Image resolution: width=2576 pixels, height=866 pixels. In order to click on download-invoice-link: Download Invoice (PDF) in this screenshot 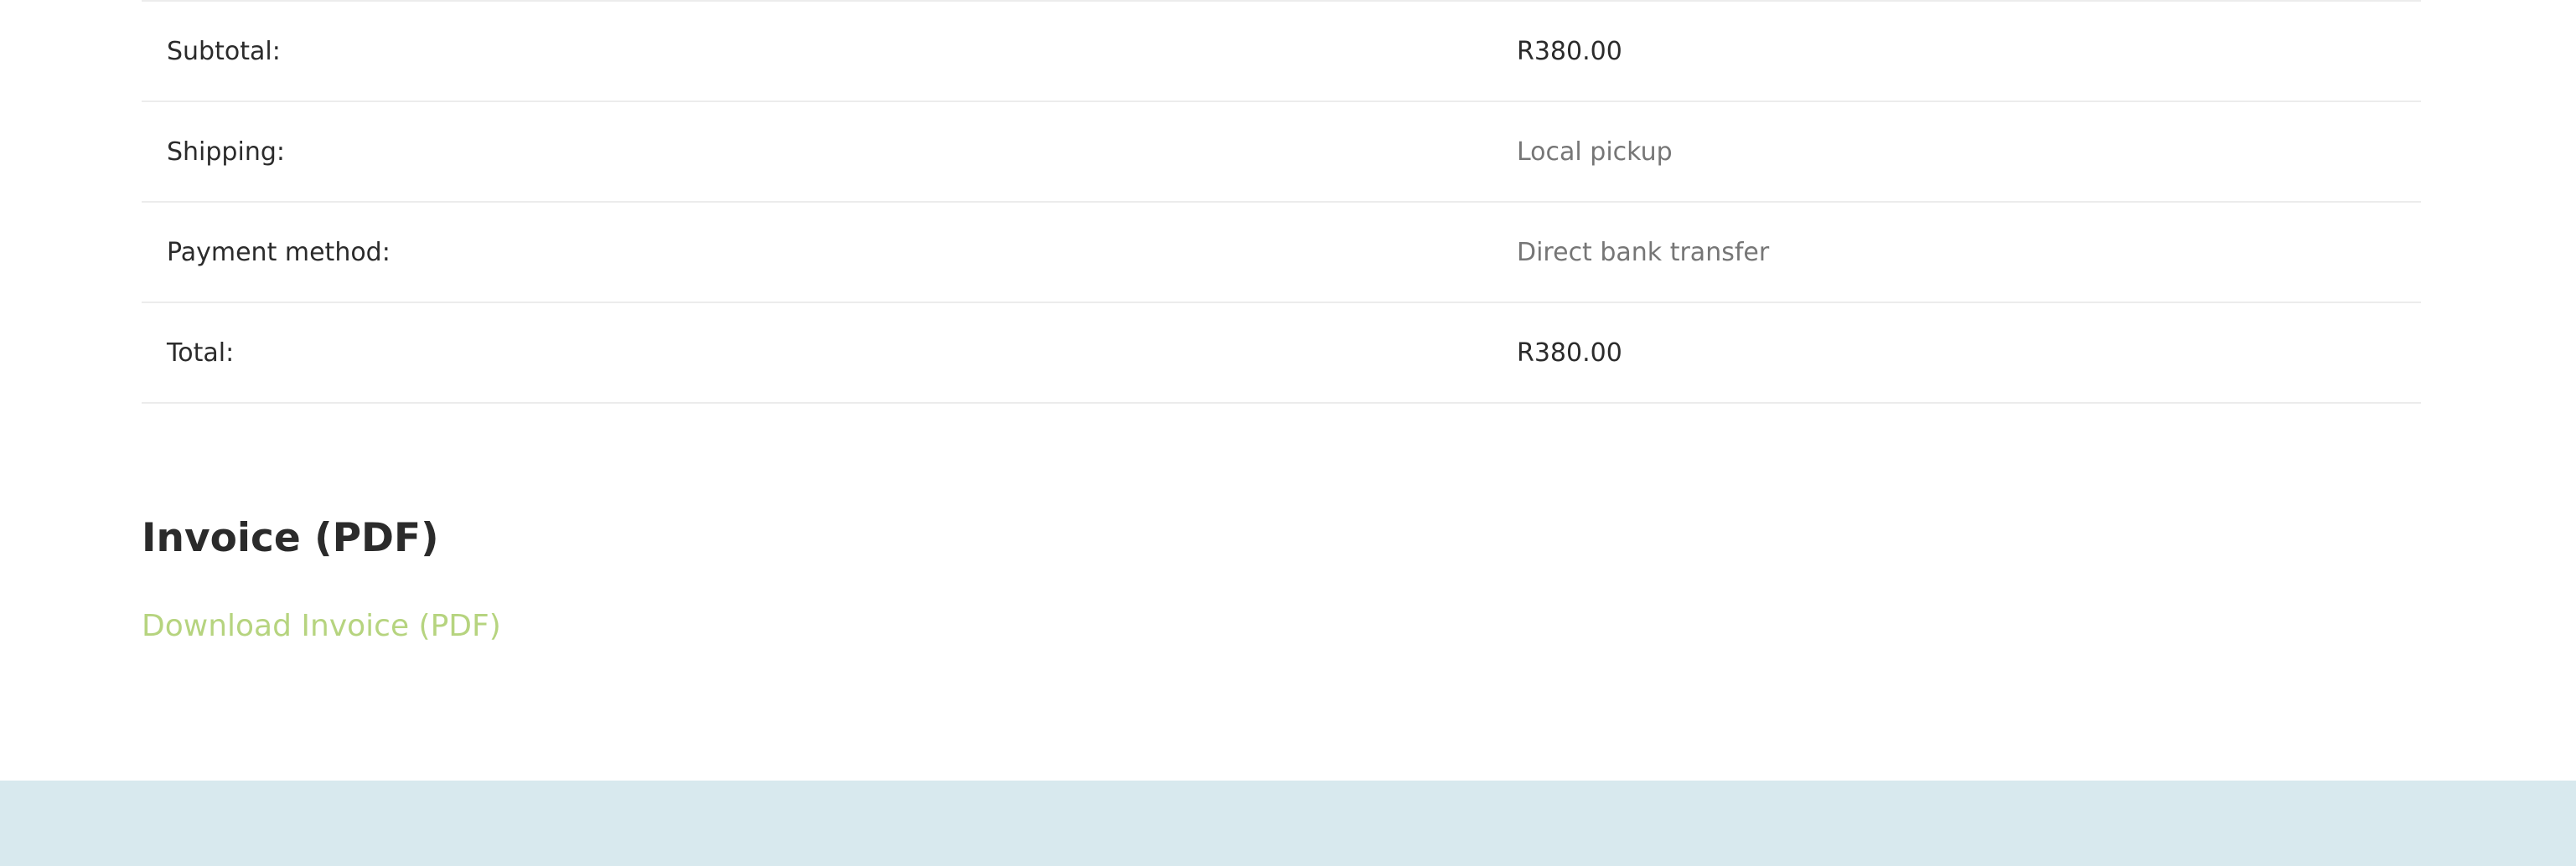, I will do `click(321, 626)`.